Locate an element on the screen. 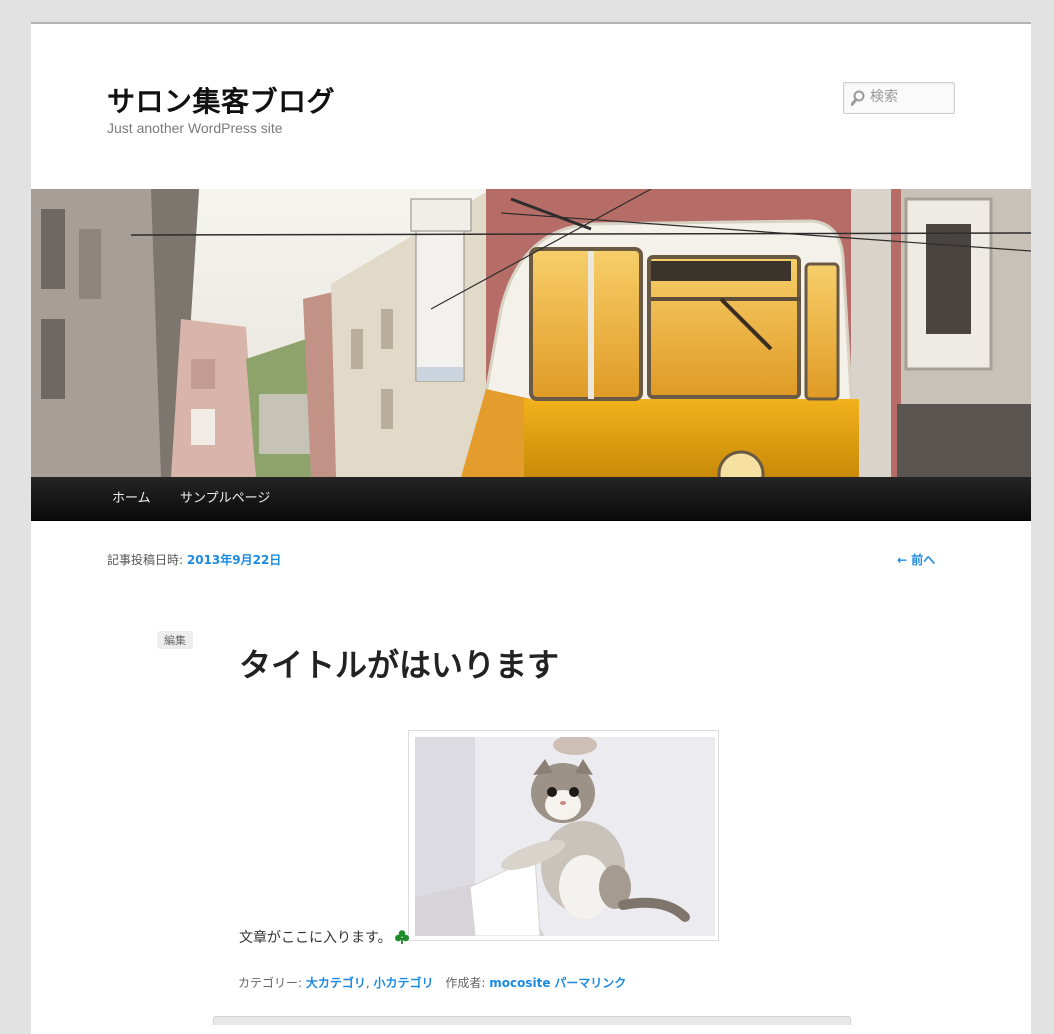  edit-link: 編集 is located at coordinates (175, 640).